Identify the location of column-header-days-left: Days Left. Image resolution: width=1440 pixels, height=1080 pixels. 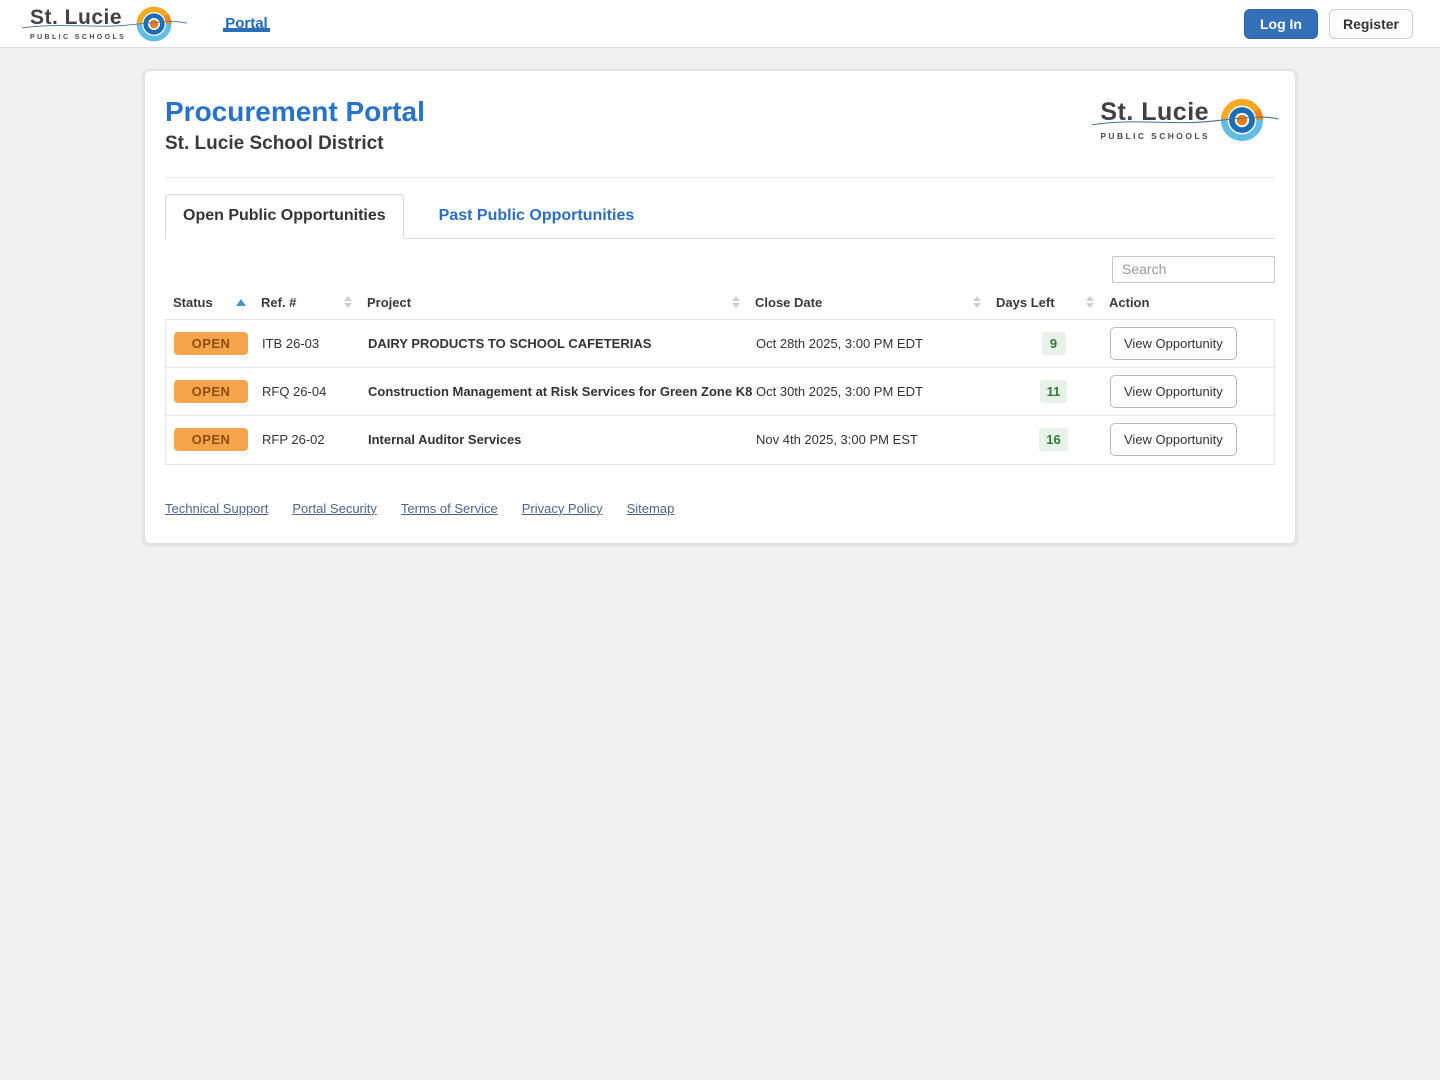
(1052, 302).